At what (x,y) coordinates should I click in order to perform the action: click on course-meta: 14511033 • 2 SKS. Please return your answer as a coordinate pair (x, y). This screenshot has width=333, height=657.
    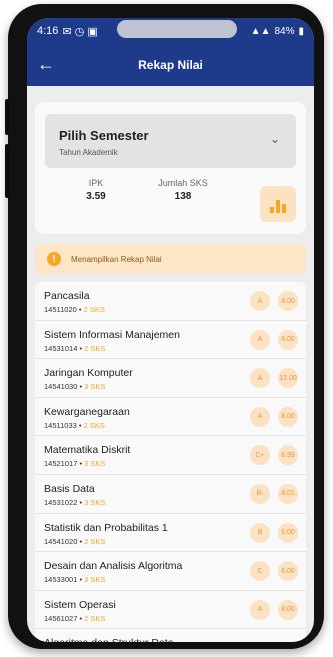
    Looking at the image, I should click on (74, 425).